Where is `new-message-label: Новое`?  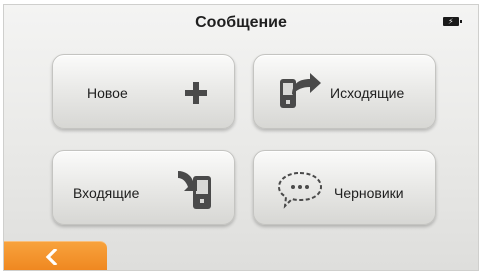
new-message-label: Новое is located at coordinates (107, 93).